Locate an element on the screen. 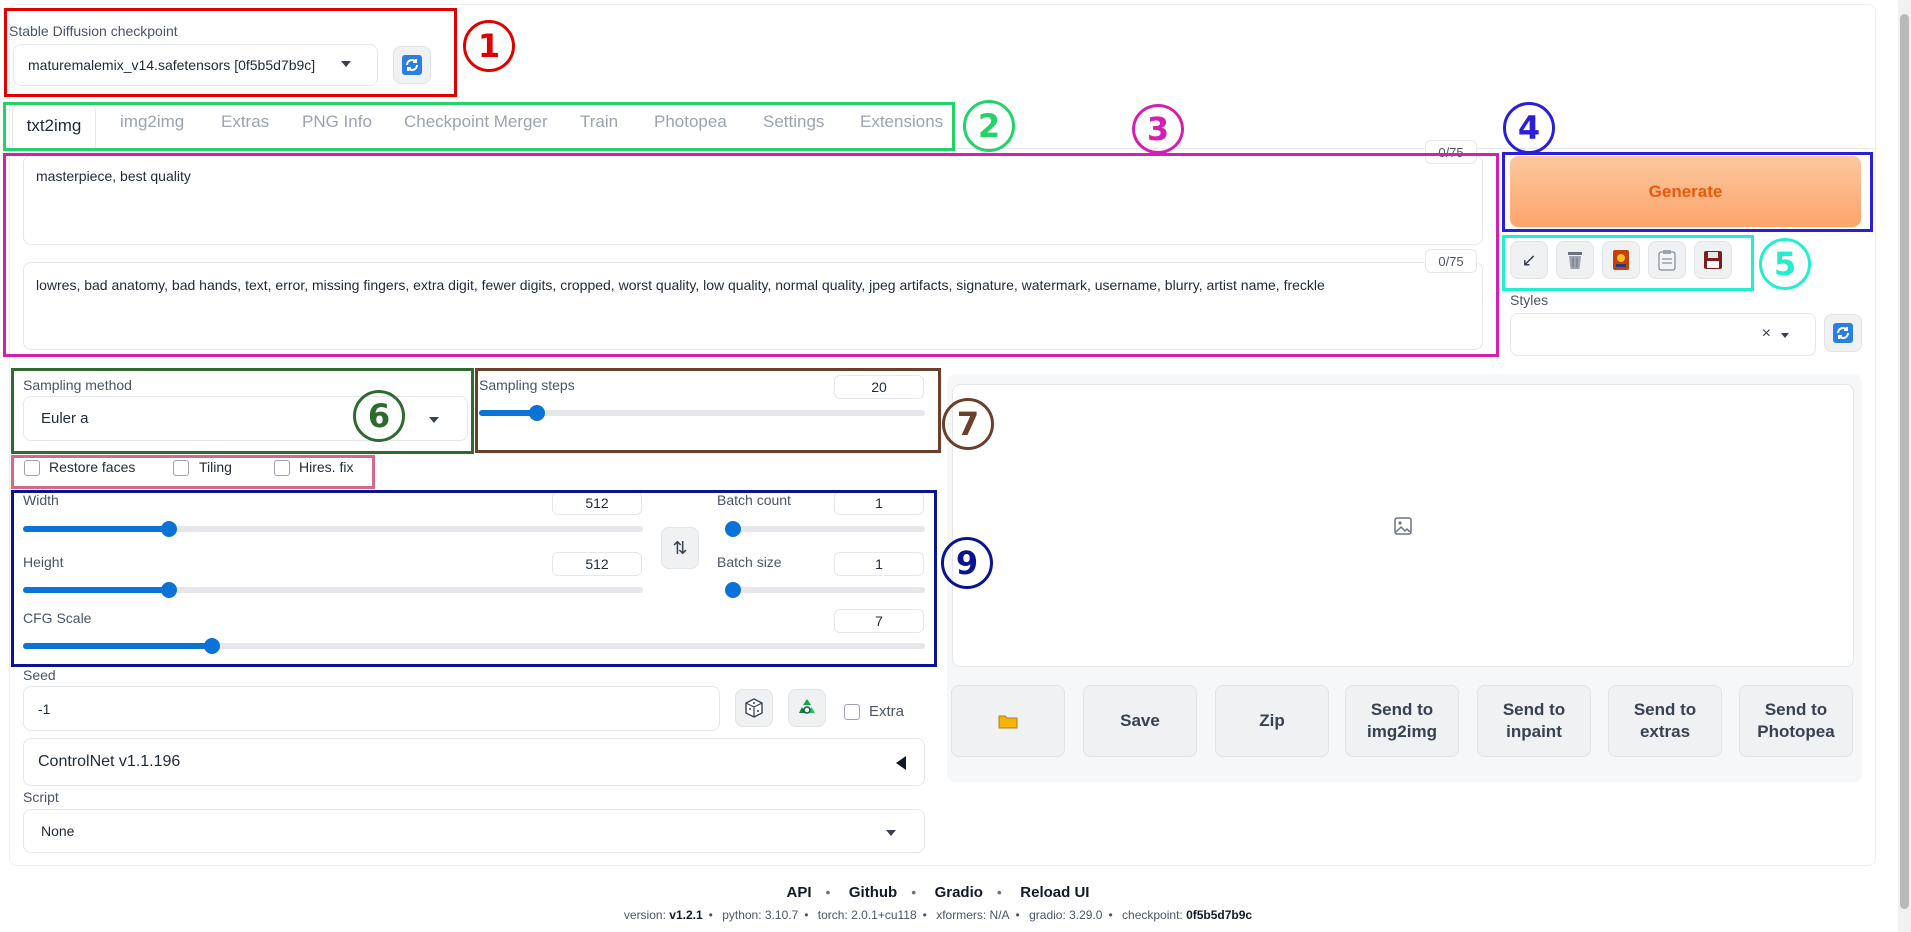 This screenshot has height=932, width=1911. refresh-icon is located at coordinates (1843, 333).